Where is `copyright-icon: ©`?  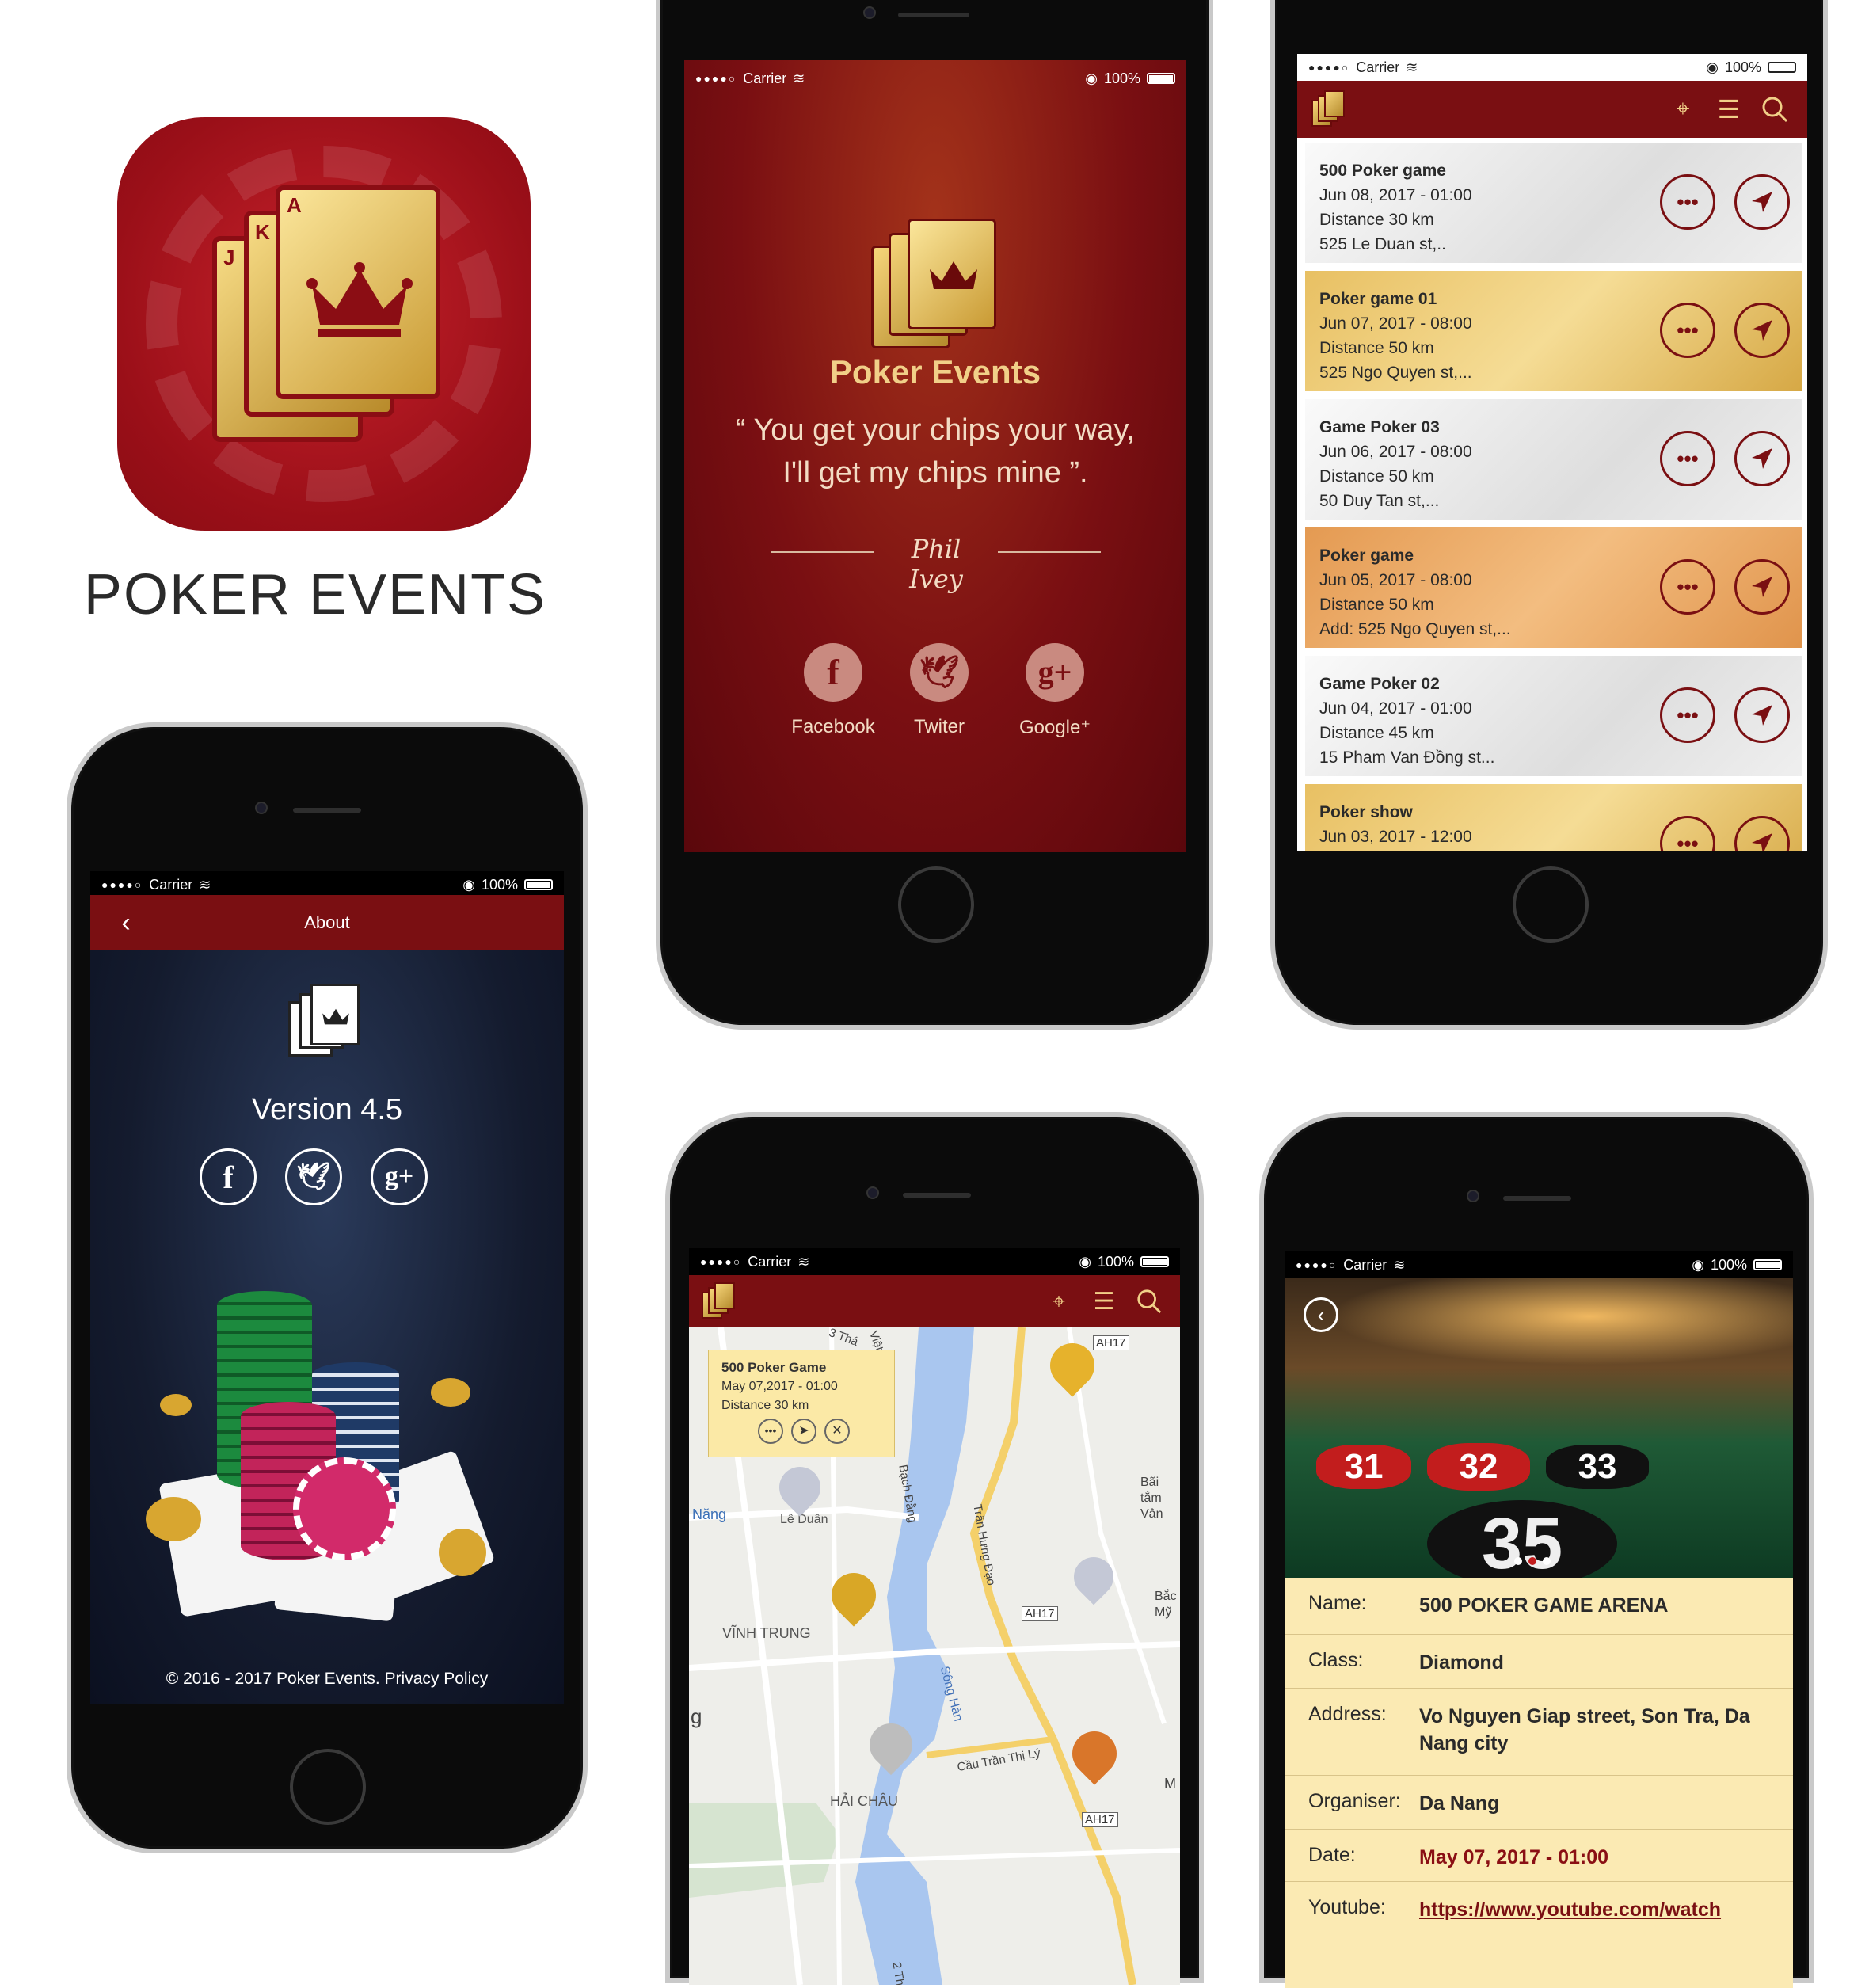
copyright-icon: © is located at coordinates (172, 1679).